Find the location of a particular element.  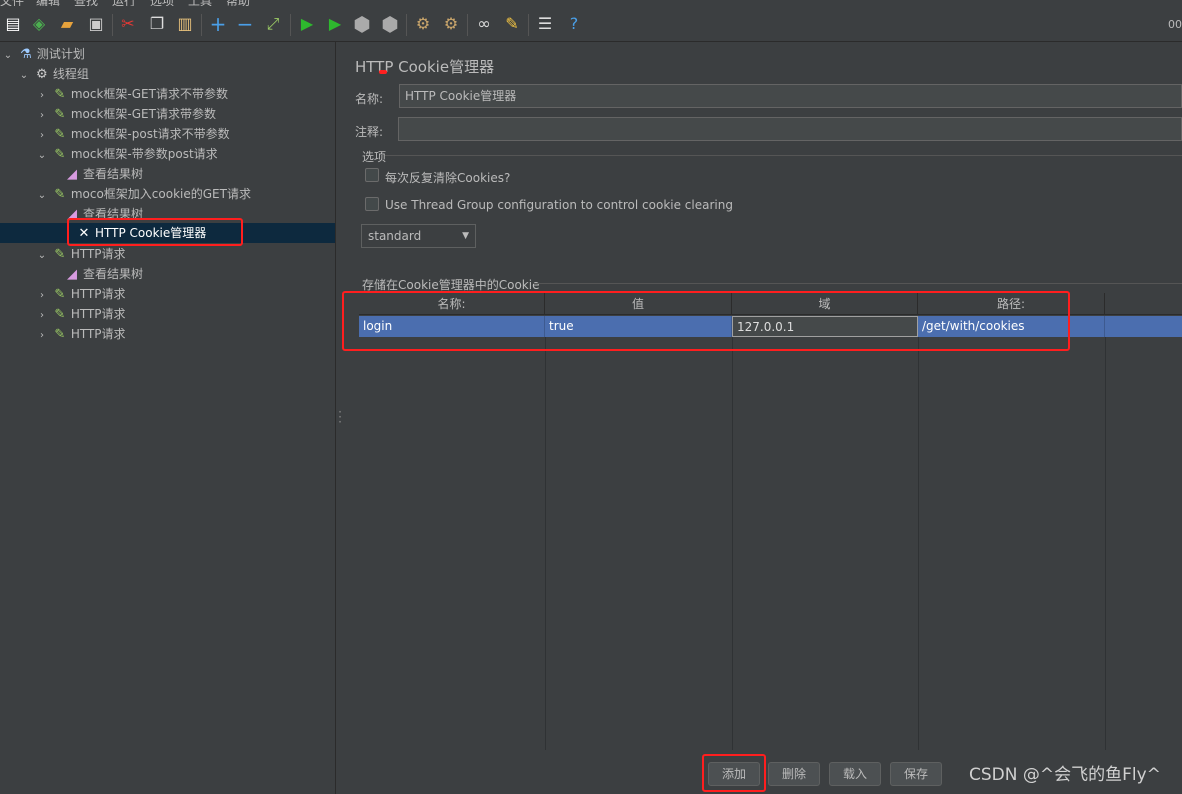

toggle-icon: ⤢ is located at coordinates (273, 24).